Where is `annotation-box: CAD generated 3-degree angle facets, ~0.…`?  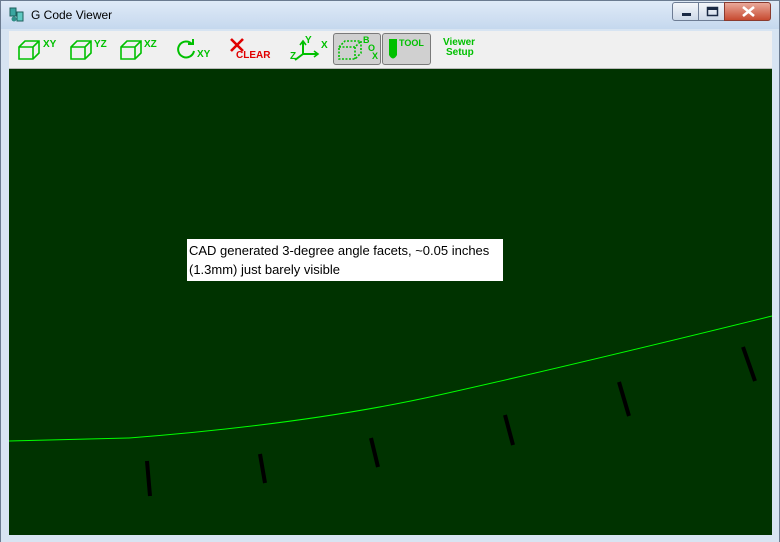 annotation-box: CAD generated 3-degree angle facets, ~0.… is located at coordinates (345, 260).